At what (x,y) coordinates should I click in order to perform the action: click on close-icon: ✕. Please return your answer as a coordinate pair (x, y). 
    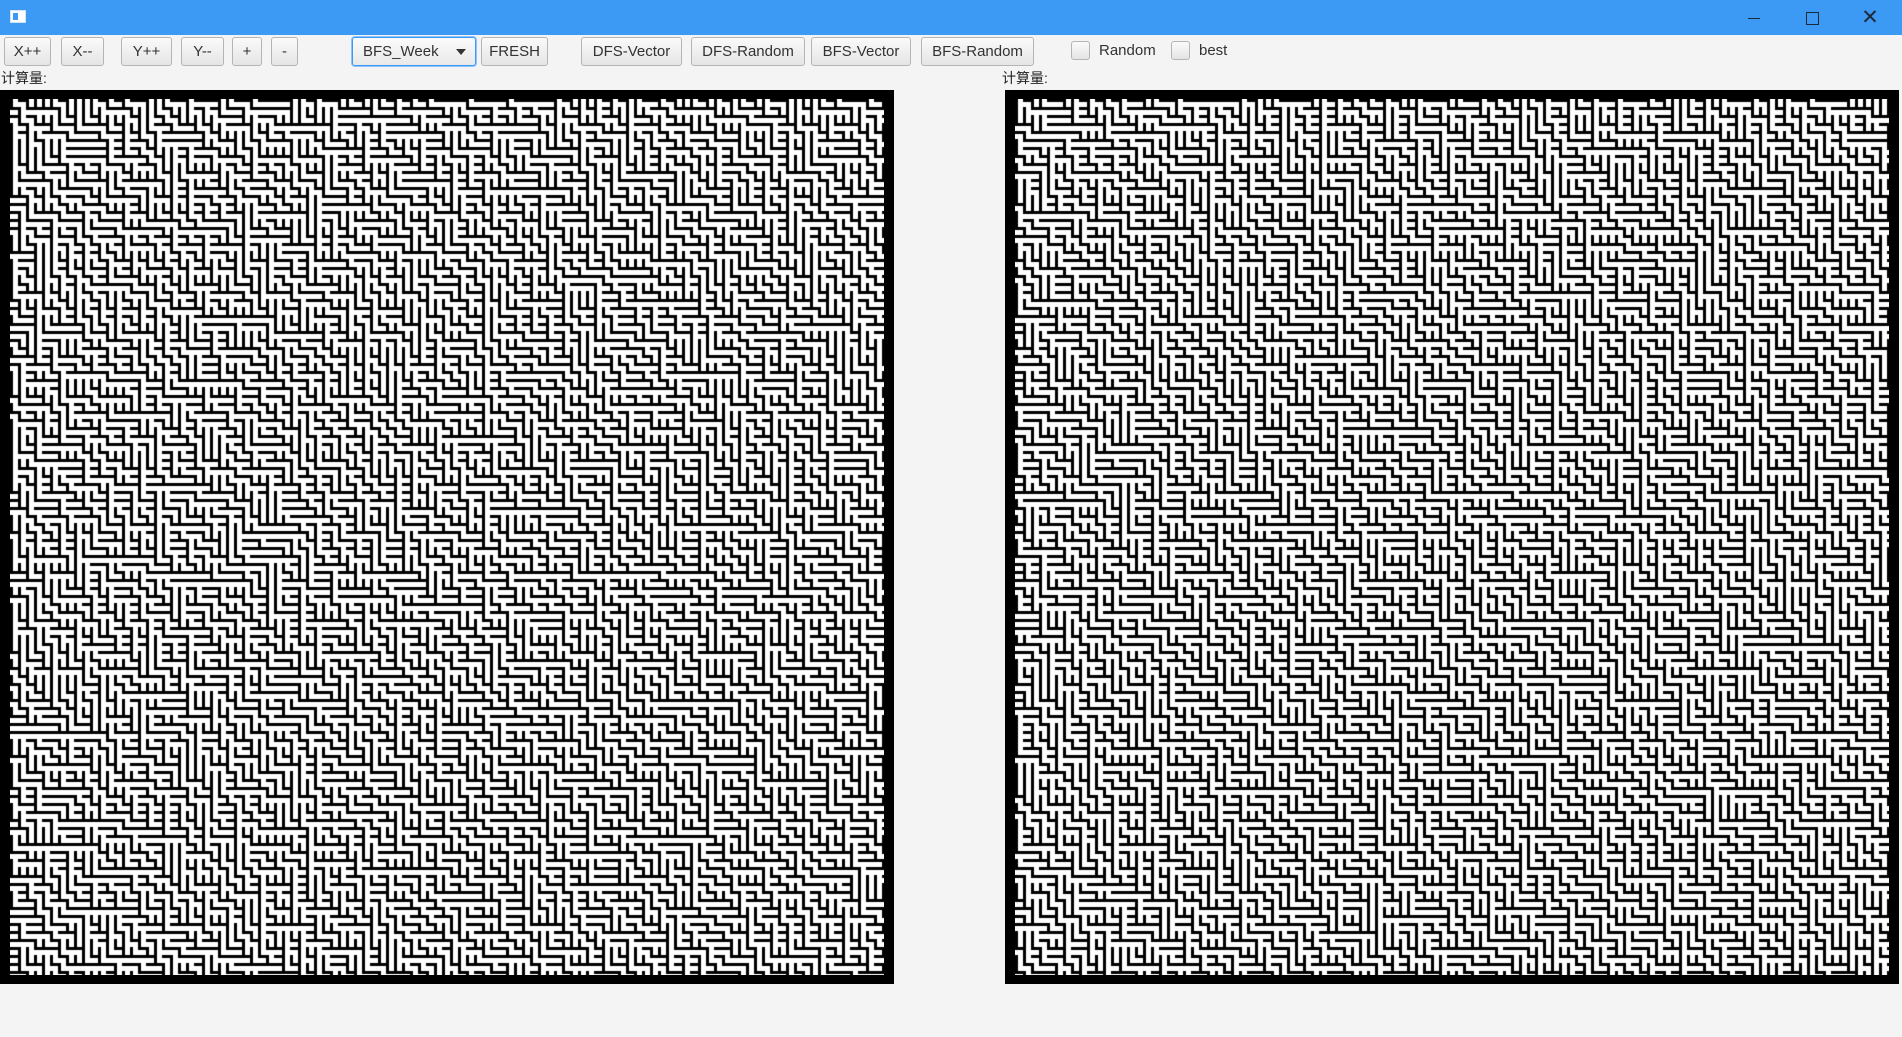
    Looking at the image, I should click on (1870, 17).